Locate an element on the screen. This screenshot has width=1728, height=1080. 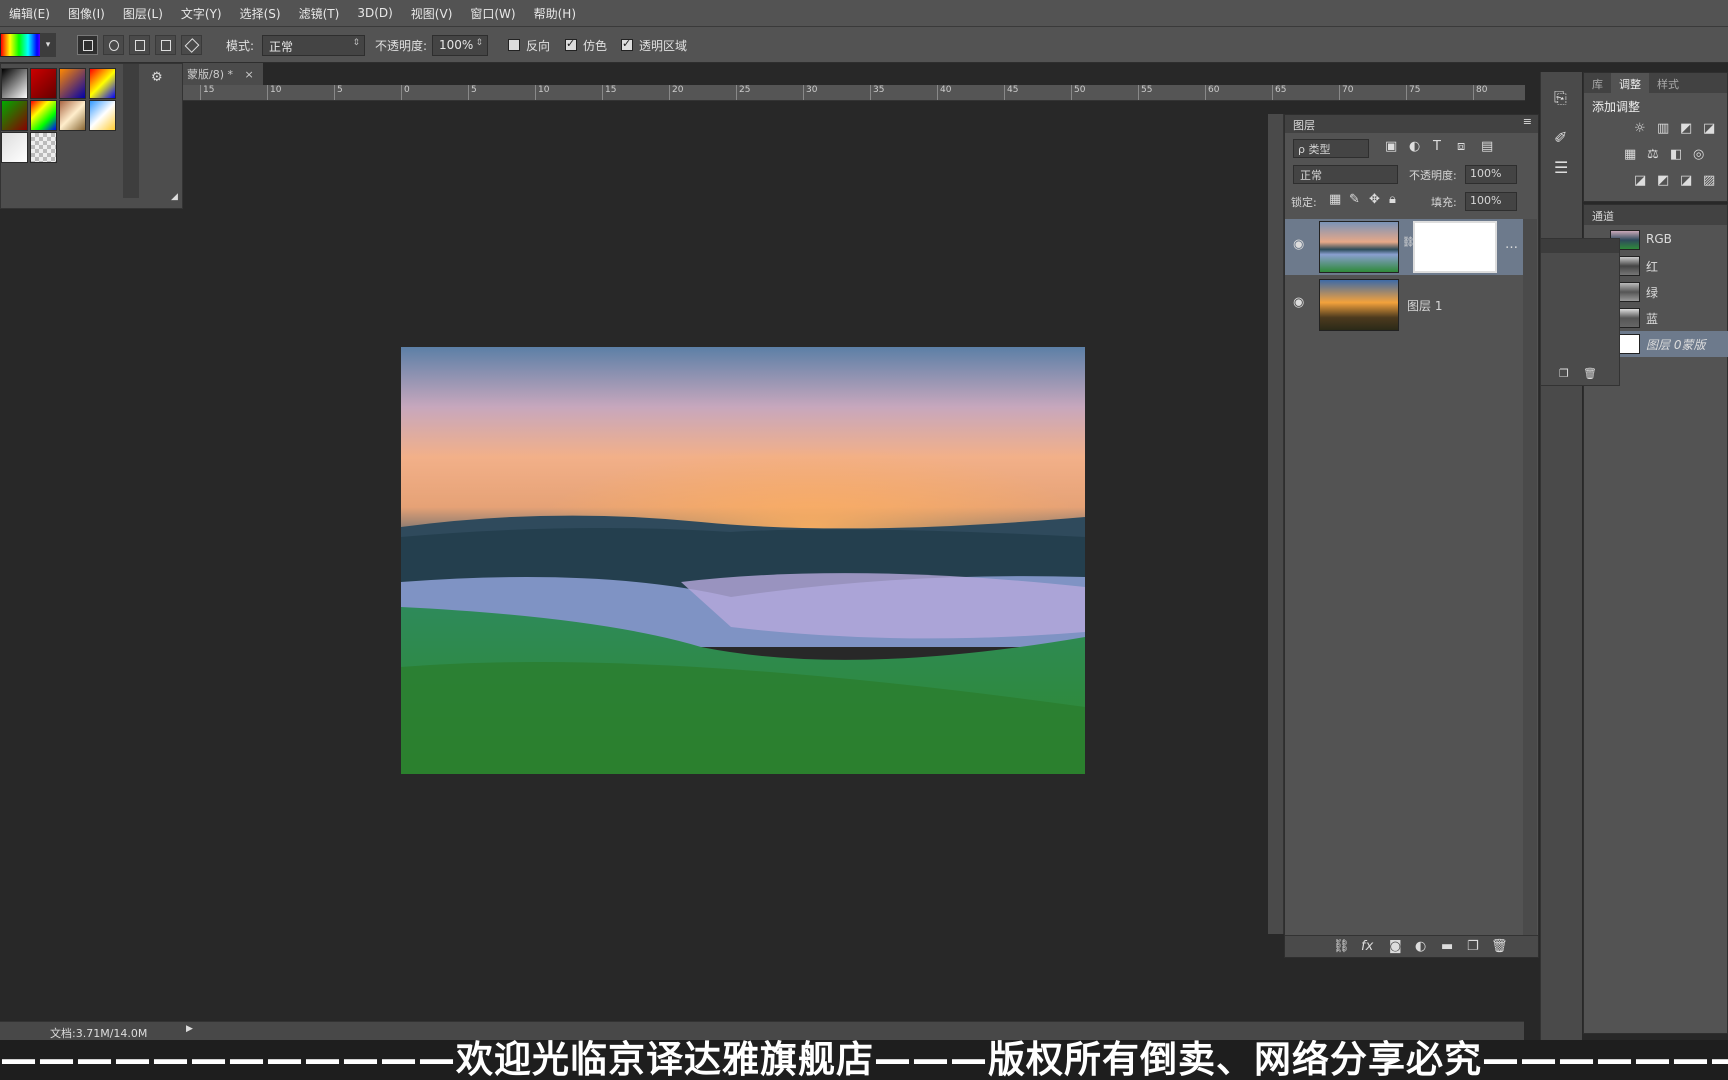
levels-icon: ▥ is located at coordinates (1663, 128).